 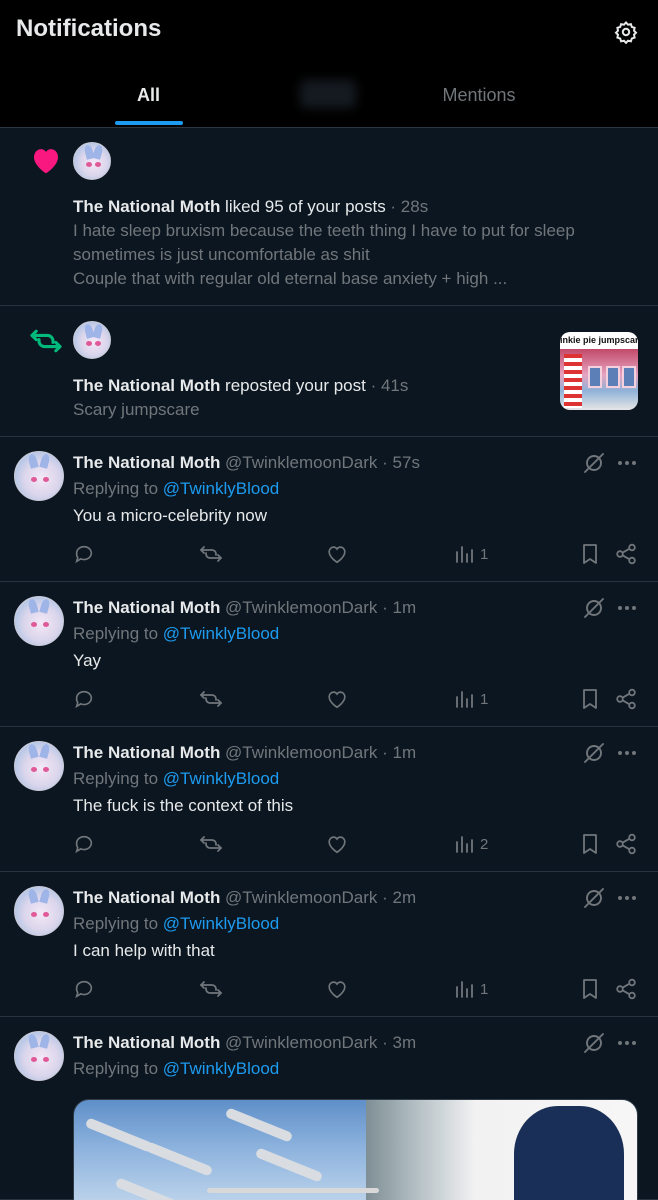 What do you see at coordinates (148, 95) in the screenshot?
I see `tab-all: All` at bounding box center [148, 95].